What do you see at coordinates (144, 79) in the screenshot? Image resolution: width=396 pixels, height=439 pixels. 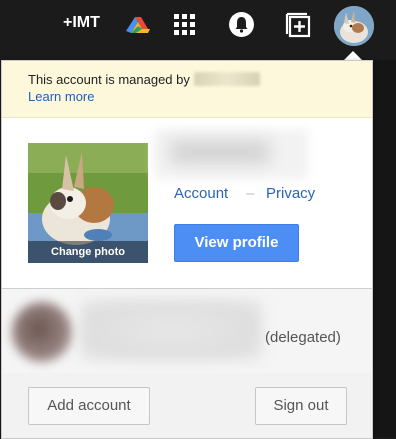 I see `managed-text: This account is managed by` at bounding box center [144, 79].